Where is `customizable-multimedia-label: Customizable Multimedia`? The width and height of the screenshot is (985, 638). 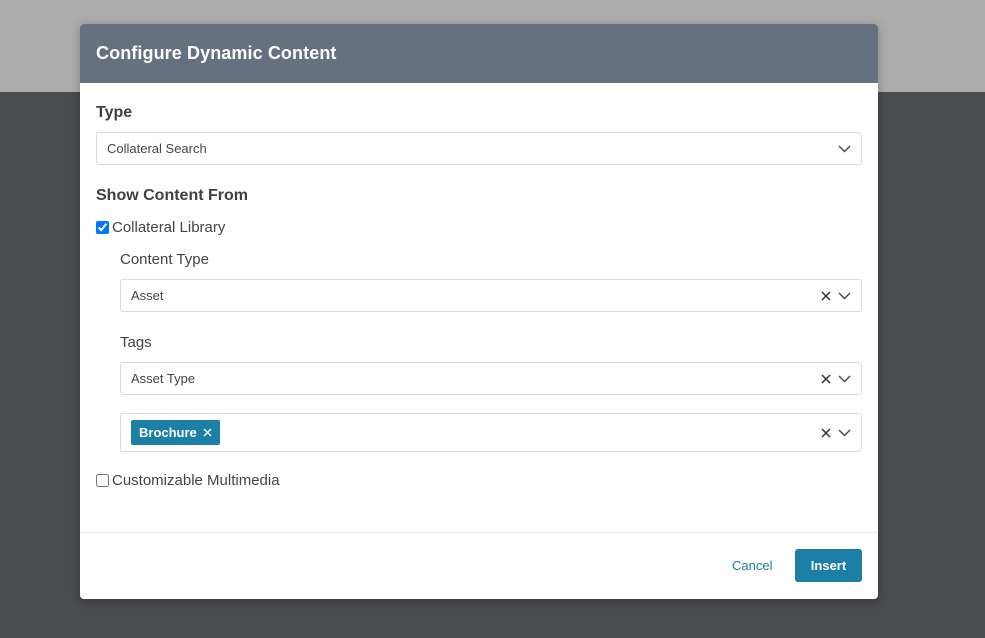 customizable-multimedia-label: Customizable Multimedia is located at coordinates (196, 480).